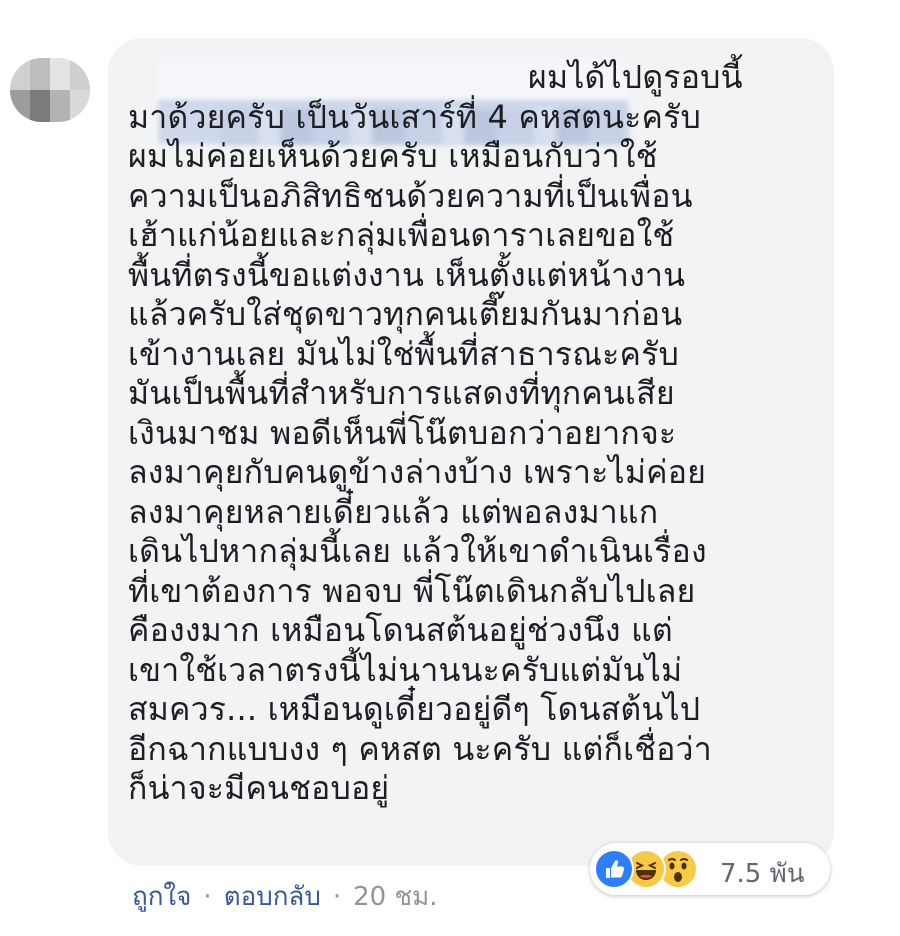 This screenshot has width=900, height=936. What do you see at coordinates (272, 897) in the screenshot?
I see `reply-link: ตอบกลับ` at bounding box center [272, 897].